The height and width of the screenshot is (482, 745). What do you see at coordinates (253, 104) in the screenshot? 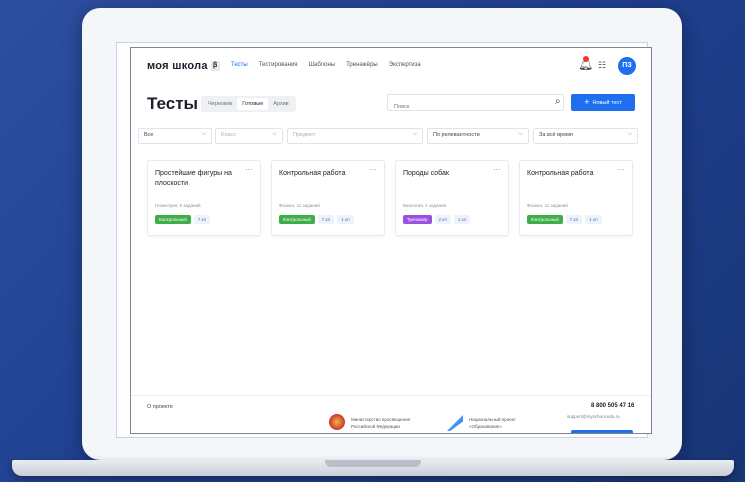
I see `tab-ready: Готовые` at bounding box center [253, 104].